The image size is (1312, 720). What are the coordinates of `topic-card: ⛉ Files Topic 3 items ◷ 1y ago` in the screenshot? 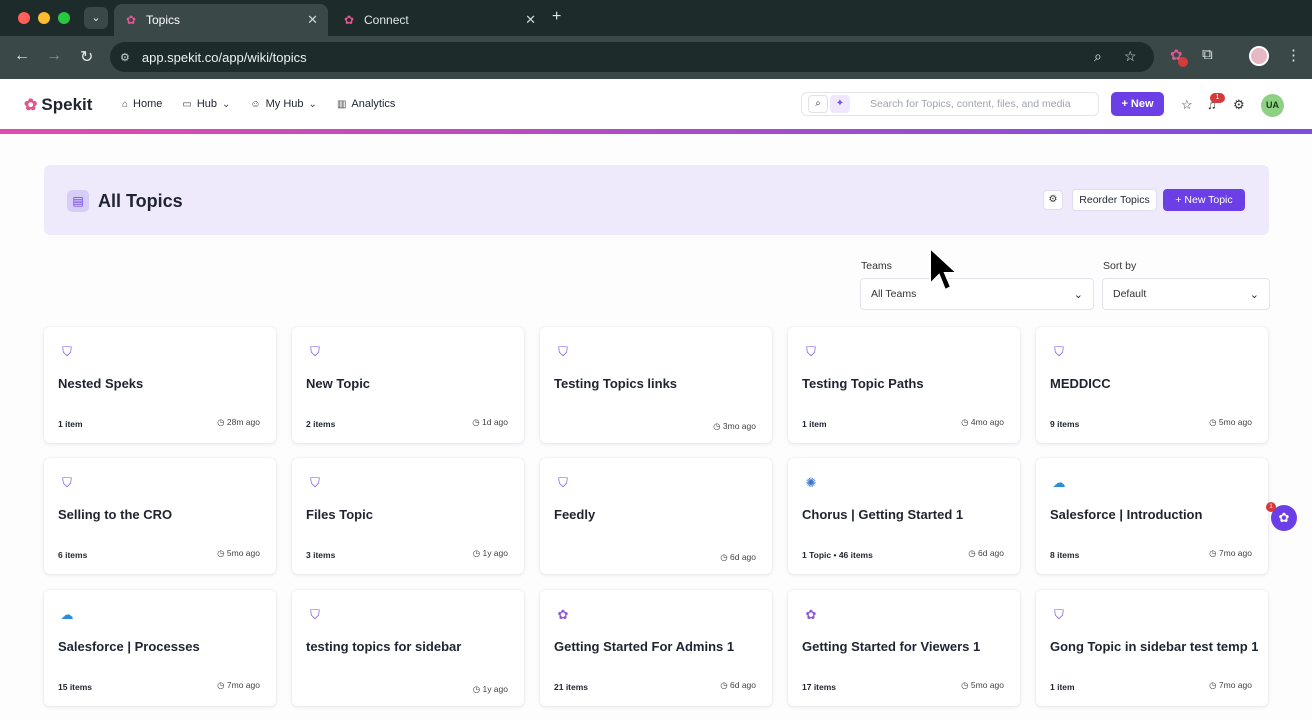 It's located at (408, 516).